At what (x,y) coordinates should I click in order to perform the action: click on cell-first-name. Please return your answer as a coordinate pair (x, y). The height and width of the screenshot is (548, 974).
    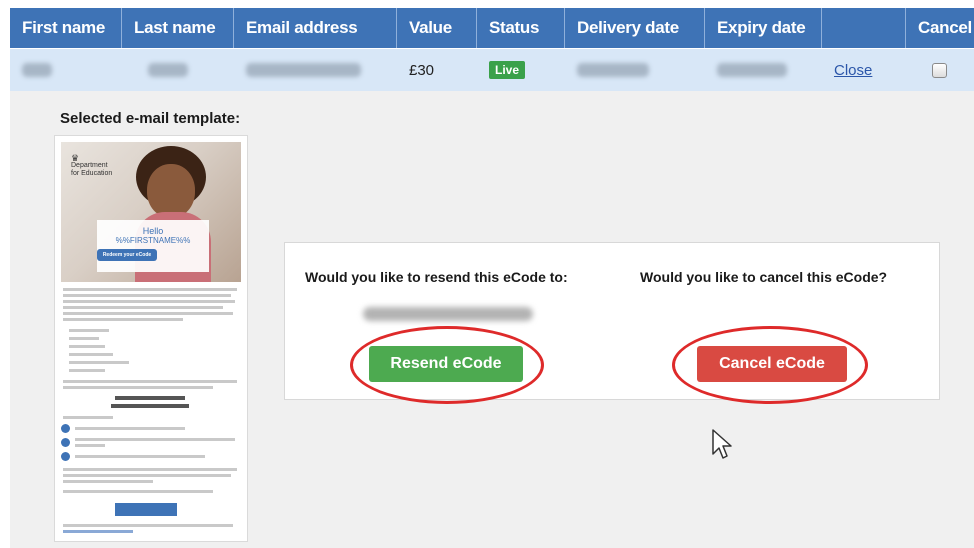
    Looking at the image, I should click on (66, 70).